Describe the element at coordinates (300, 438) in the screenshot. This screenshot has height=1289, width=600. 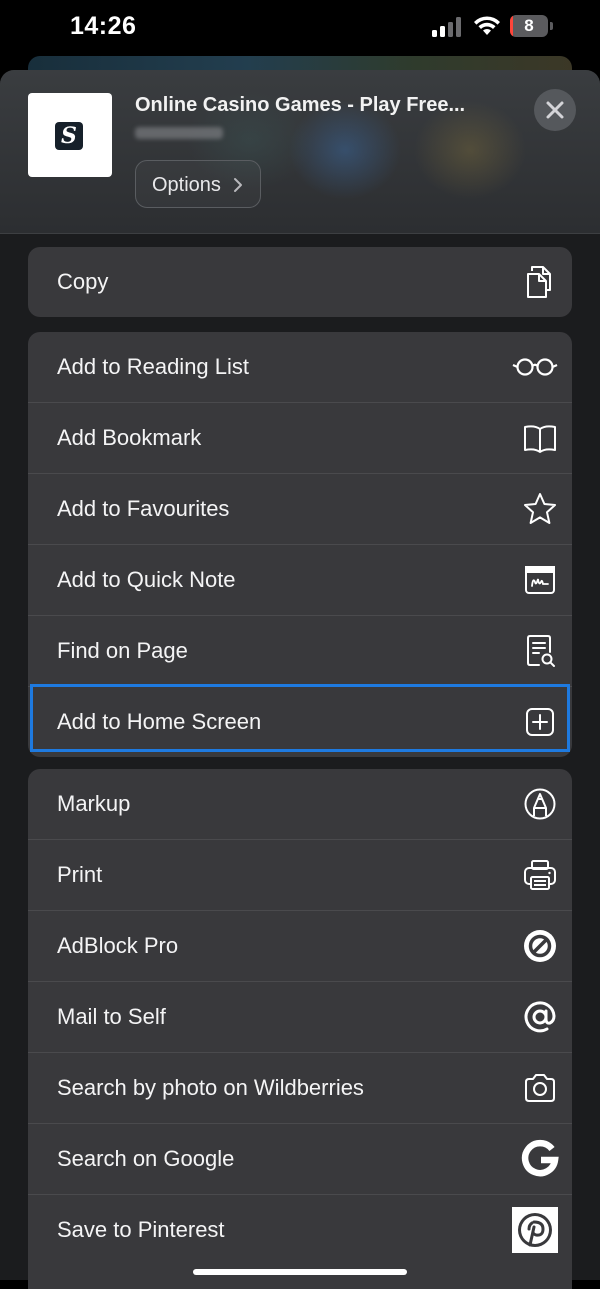
I see `action-add-bookmark: Add Bookmark` at that location.